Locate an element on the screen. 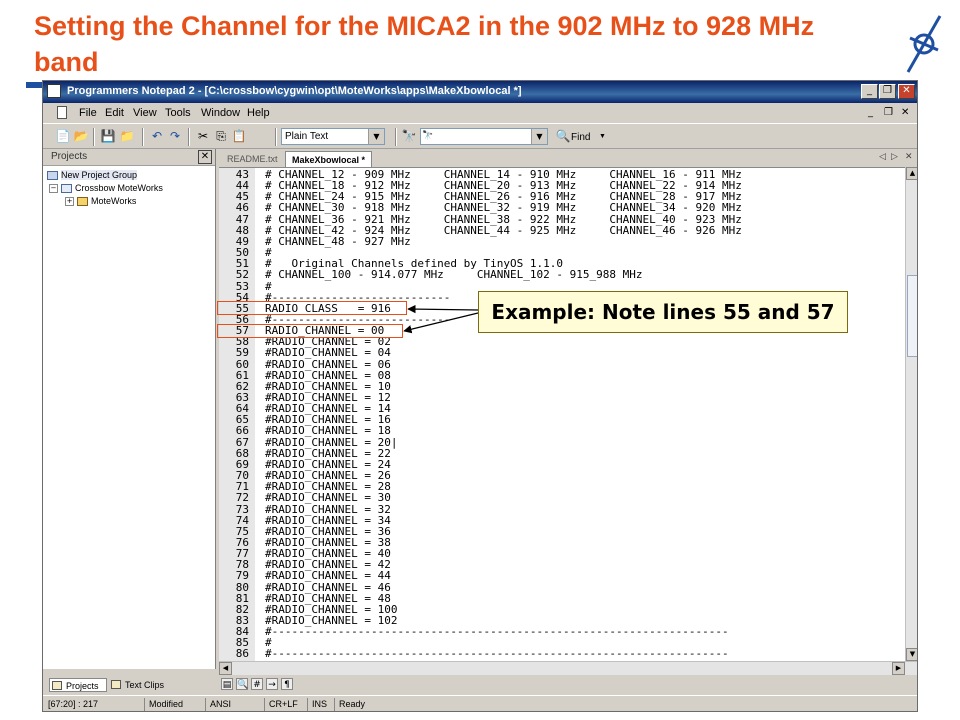 Image resolution: width=960 pixels, height=720 pixels. tab-text-clips: Text Clips is located at coordinates (142, 685).